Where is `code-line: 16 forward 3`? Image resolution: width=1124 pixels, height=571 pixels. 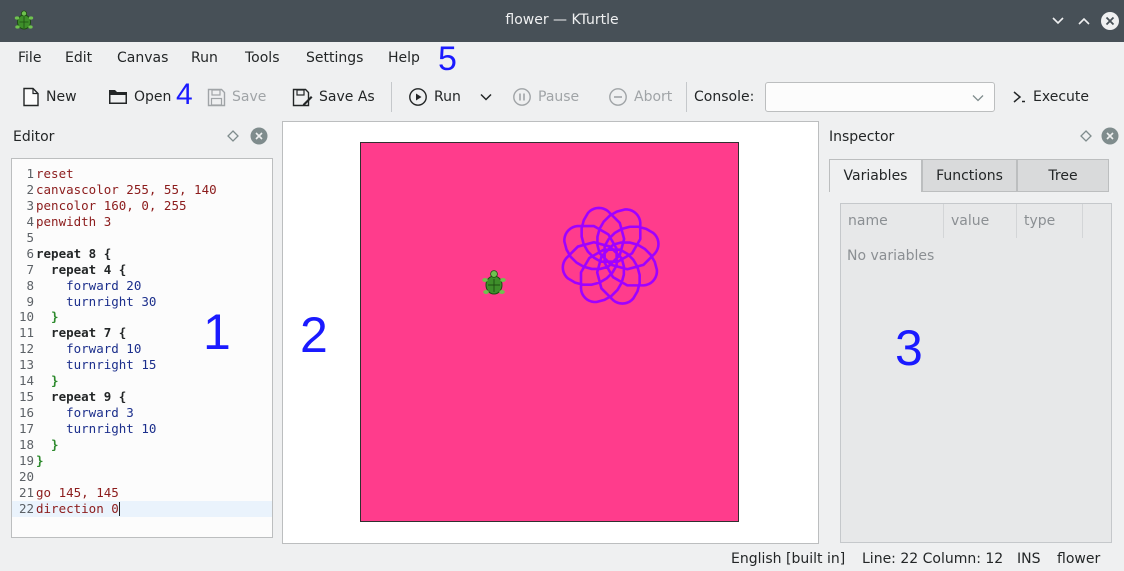
code-line: 16 forward 3 is located at coordinates (142, 413).